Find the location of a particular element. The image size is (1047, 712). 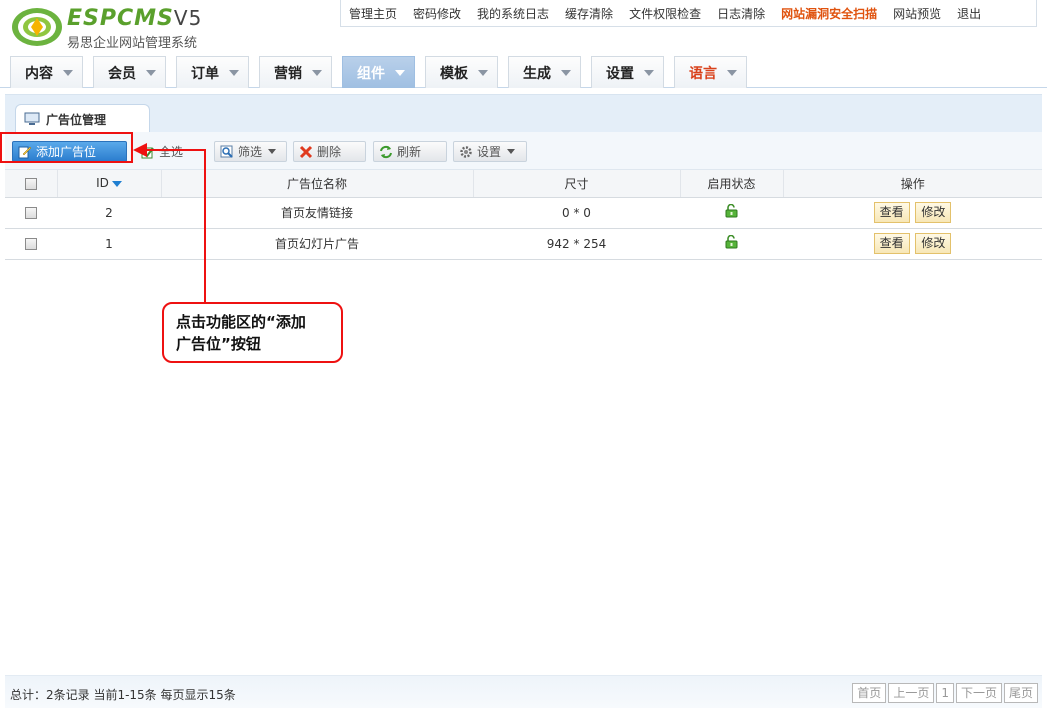

refresh-label: 刷新 is located at coordinates (409, 152).